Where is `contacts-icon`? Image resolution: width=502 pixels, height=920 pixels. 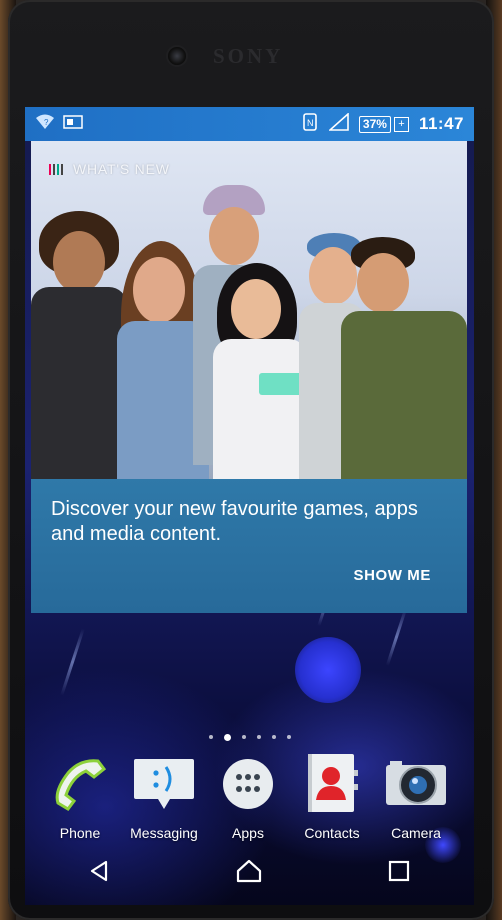 contacts-icon is located at coordinates (332, 783).